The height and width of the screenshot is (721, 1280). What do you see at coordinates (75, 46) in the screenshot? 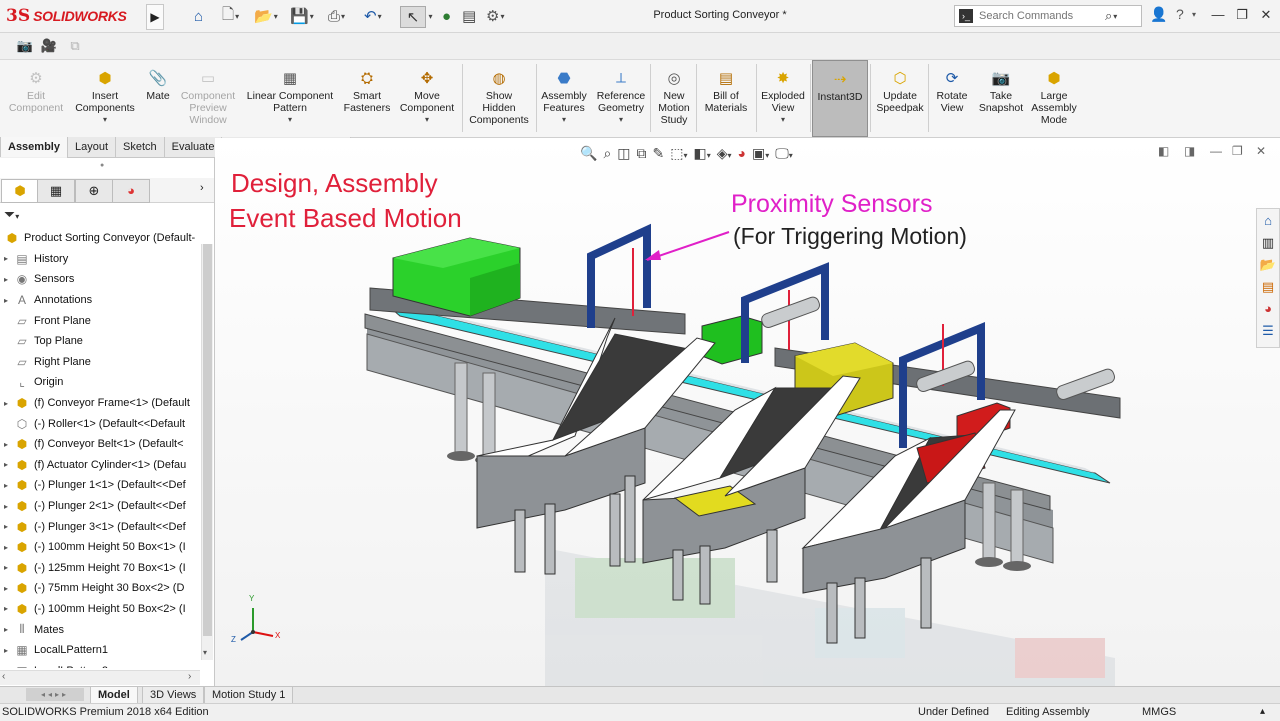
I see `copy-settings-icon: ⧉` at bounding box center [75, 46].